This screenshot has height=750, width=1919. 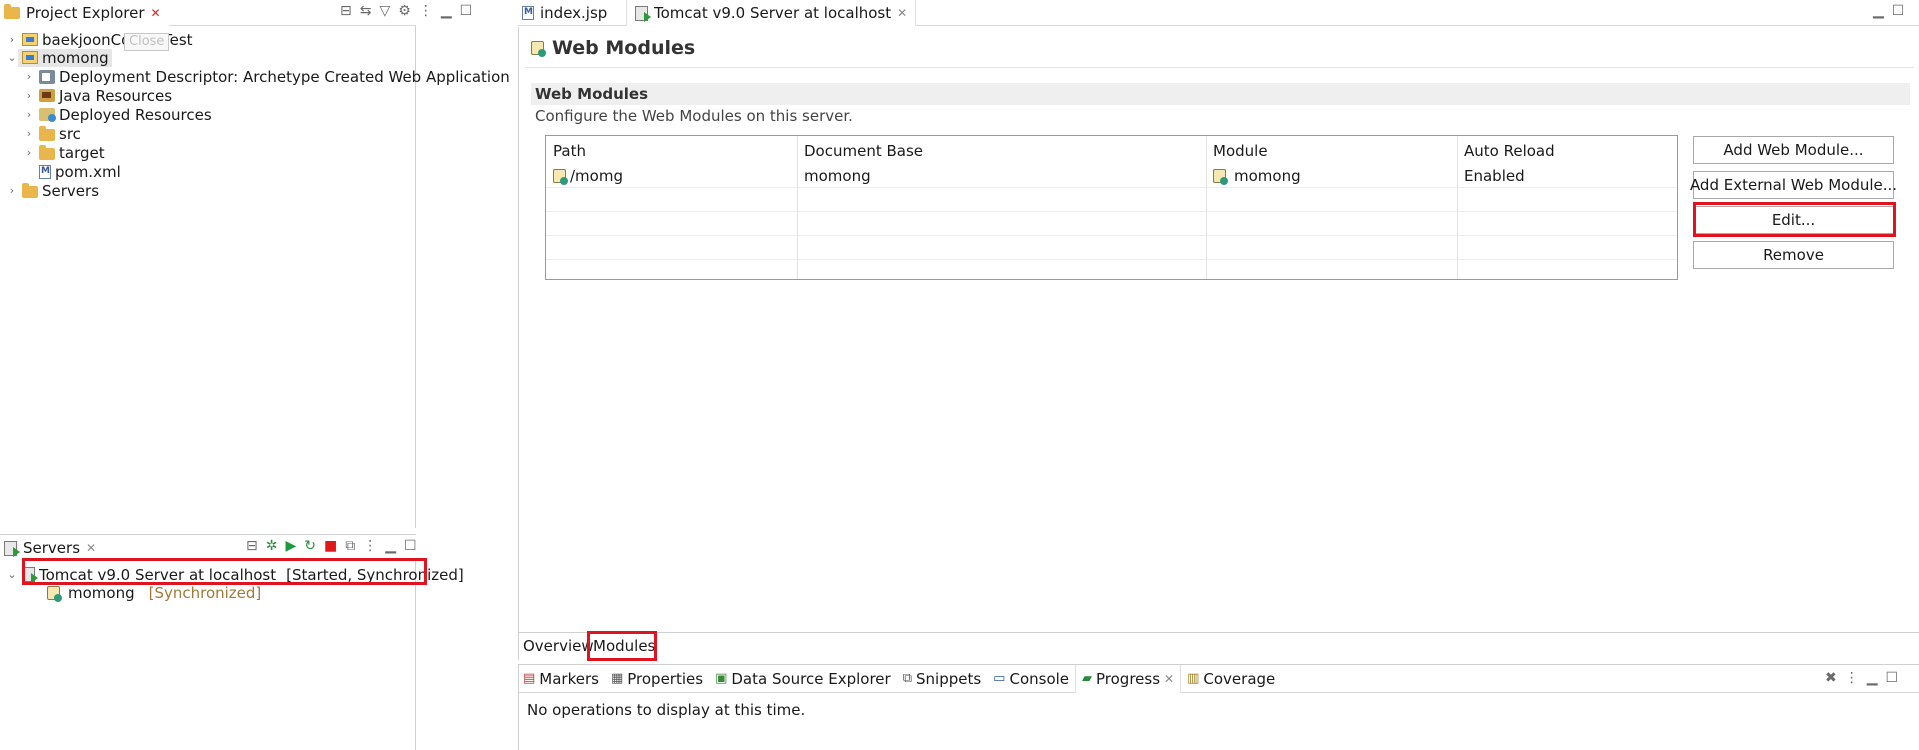 I want to click on markers-icon: ▤, so click(x=529, y=678).